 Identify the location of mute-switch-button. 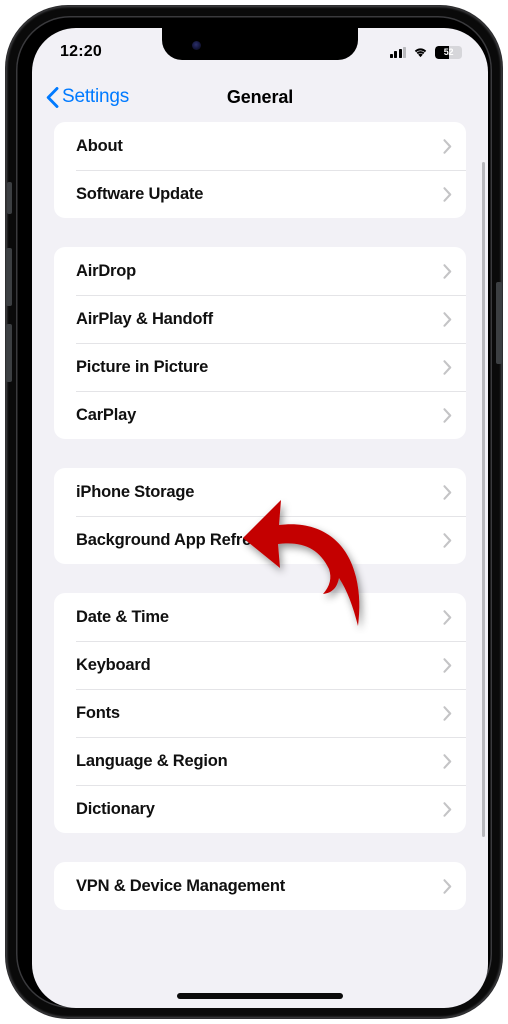
(9, 198).